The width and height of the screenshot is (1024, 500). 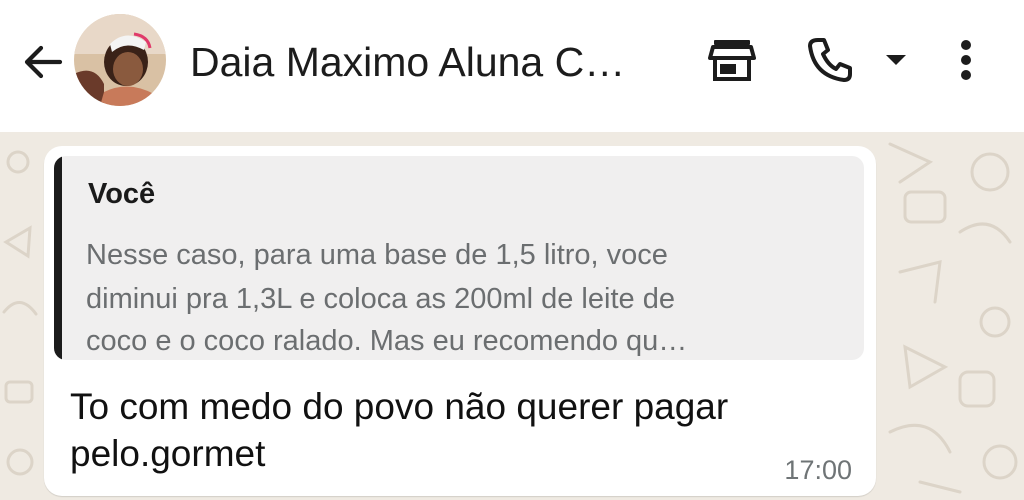 I want to click on back-arrow-icon, so click(x=43, y=62).